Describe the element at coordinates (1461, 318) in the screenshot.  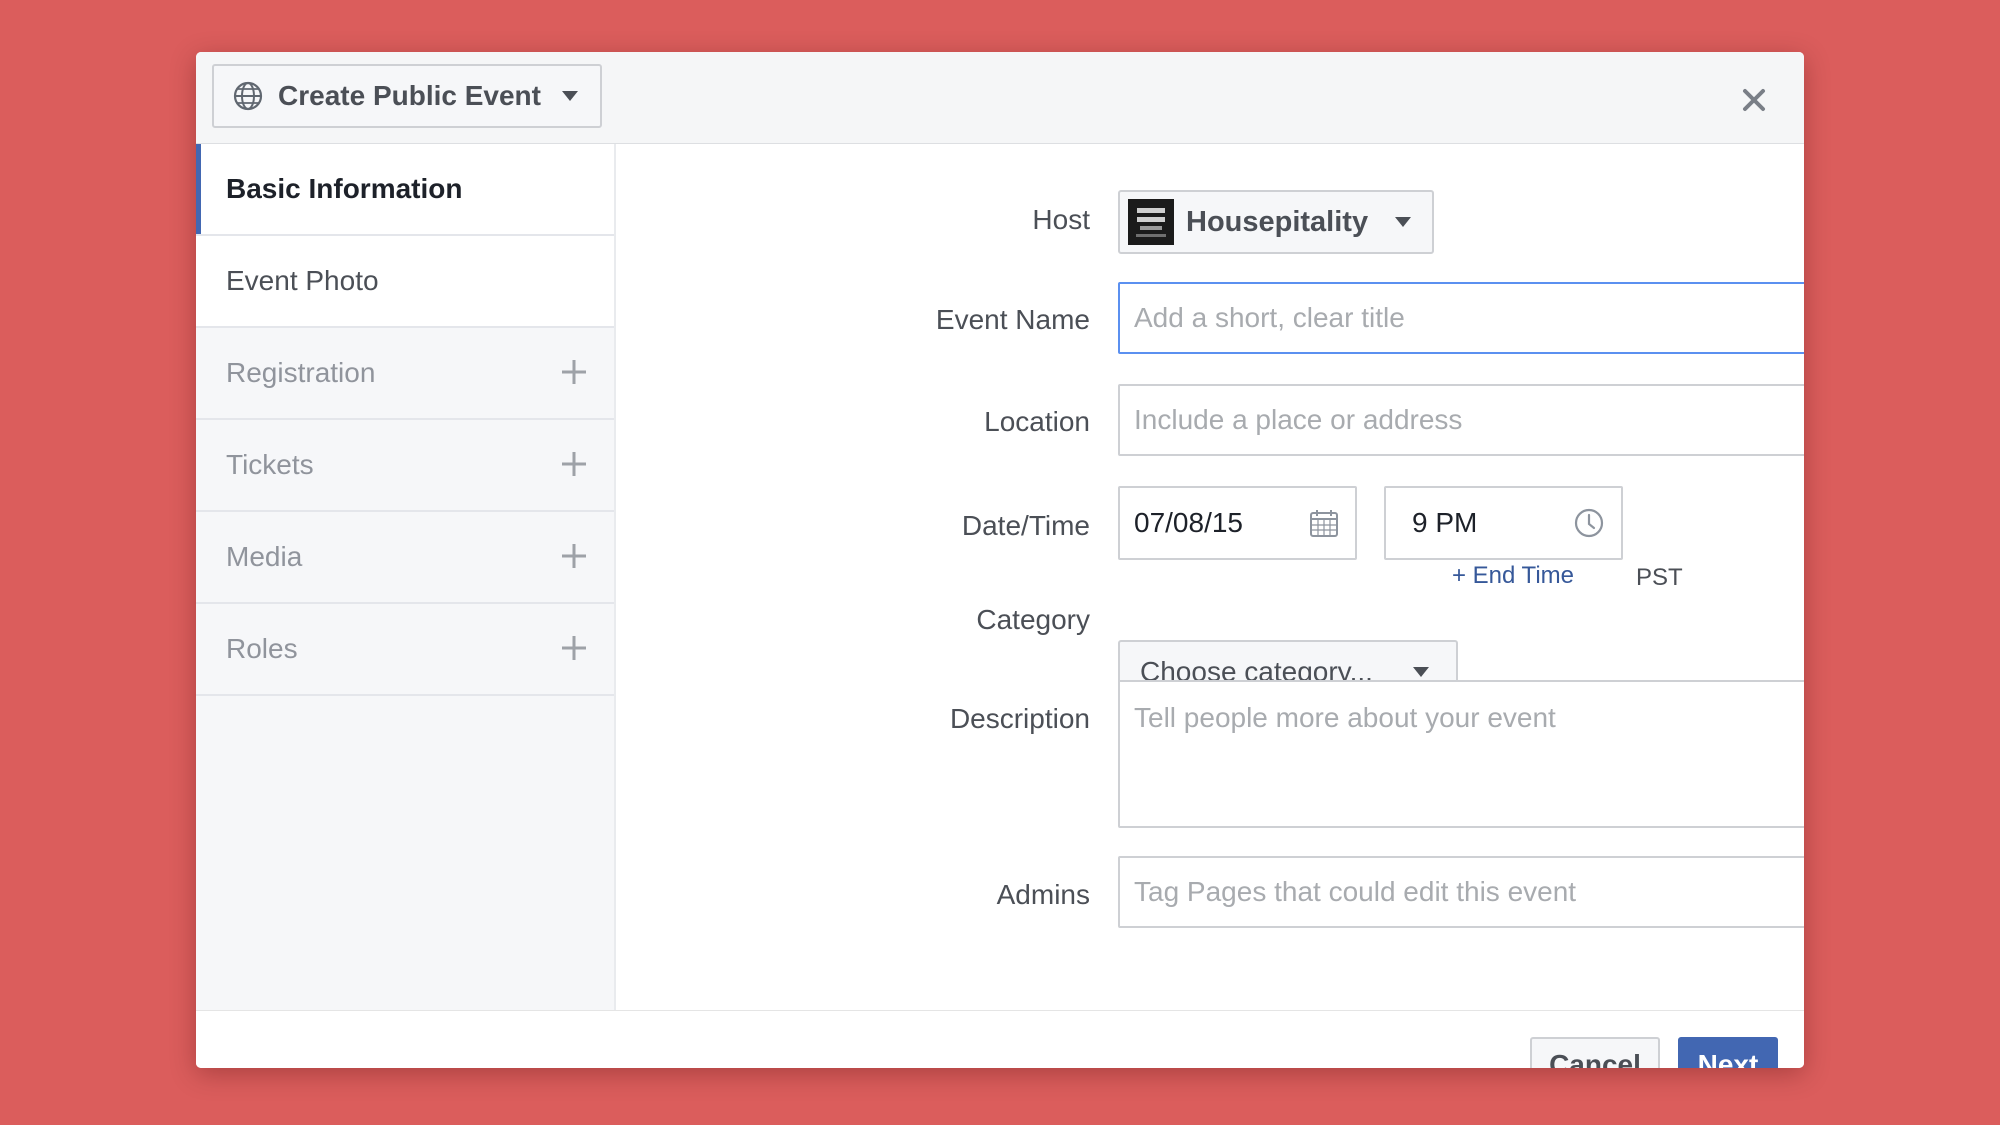
I see `event-name-input` at that location.